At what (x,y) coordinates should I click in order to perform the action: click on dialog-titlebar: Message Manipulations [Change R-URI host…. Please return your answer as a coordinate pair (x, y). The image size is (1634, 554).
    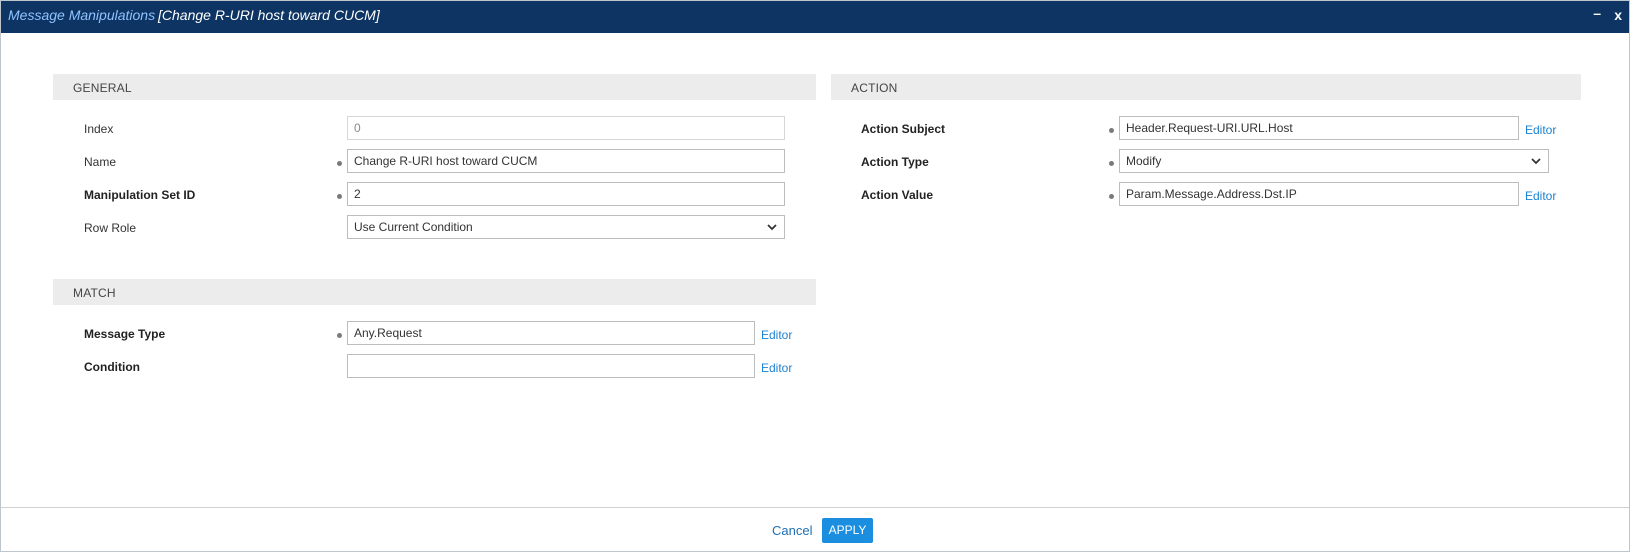
    Looking at the image, I should click on (815, 17).